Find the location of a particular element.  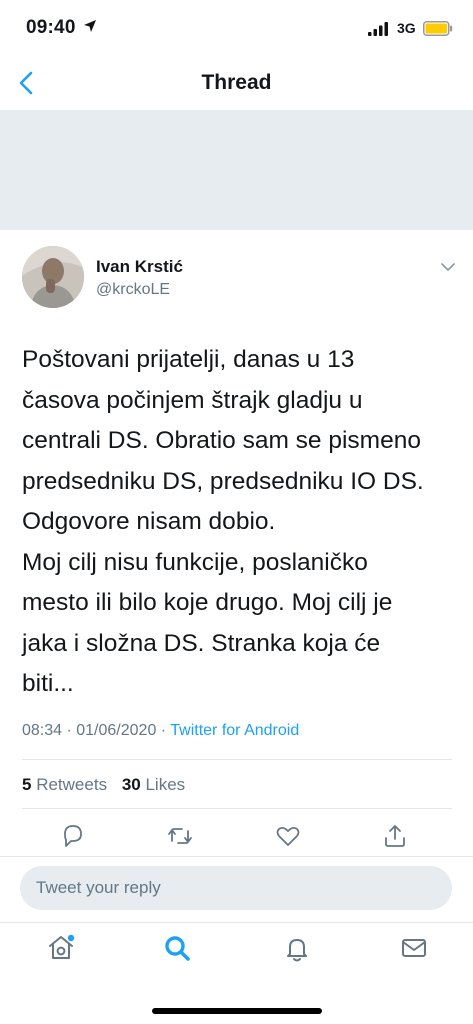

reply-icon is located at coordinates (73, 836).